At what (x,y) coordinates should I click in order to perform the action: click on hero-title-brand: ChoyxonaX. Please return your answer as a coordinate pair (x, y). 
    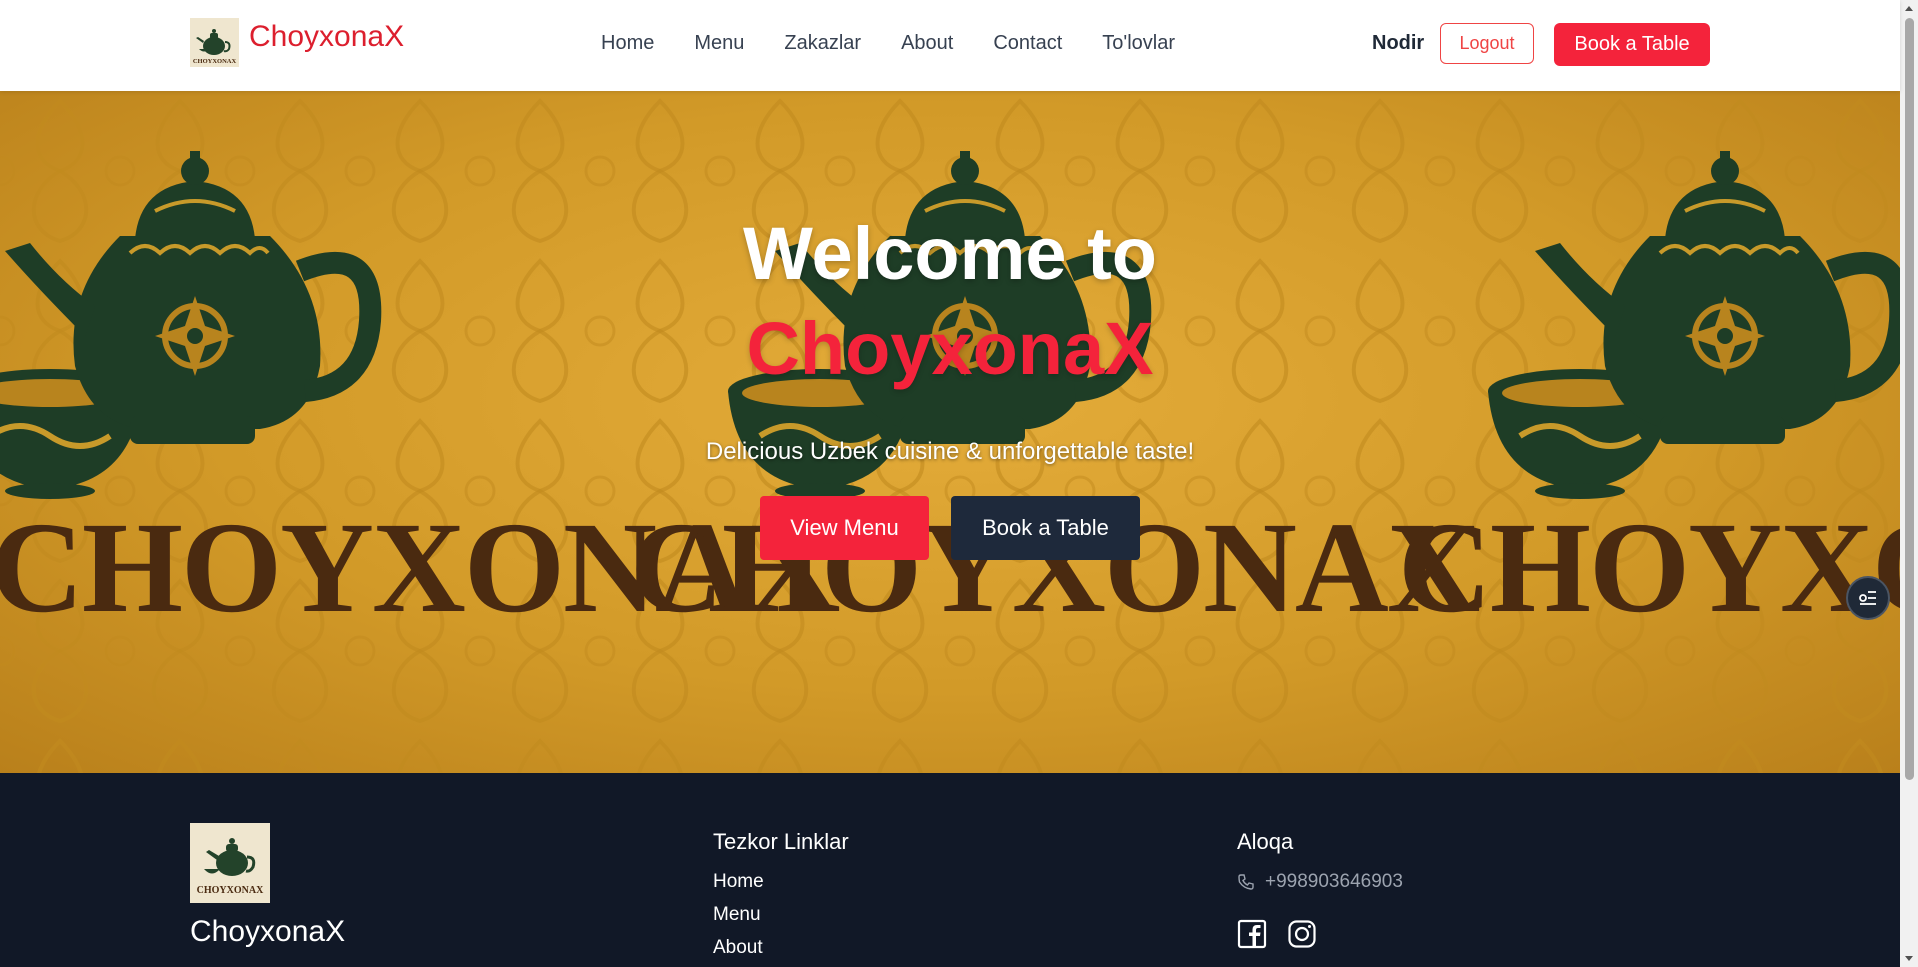
    Looking at the image, I should click on (950, 348).